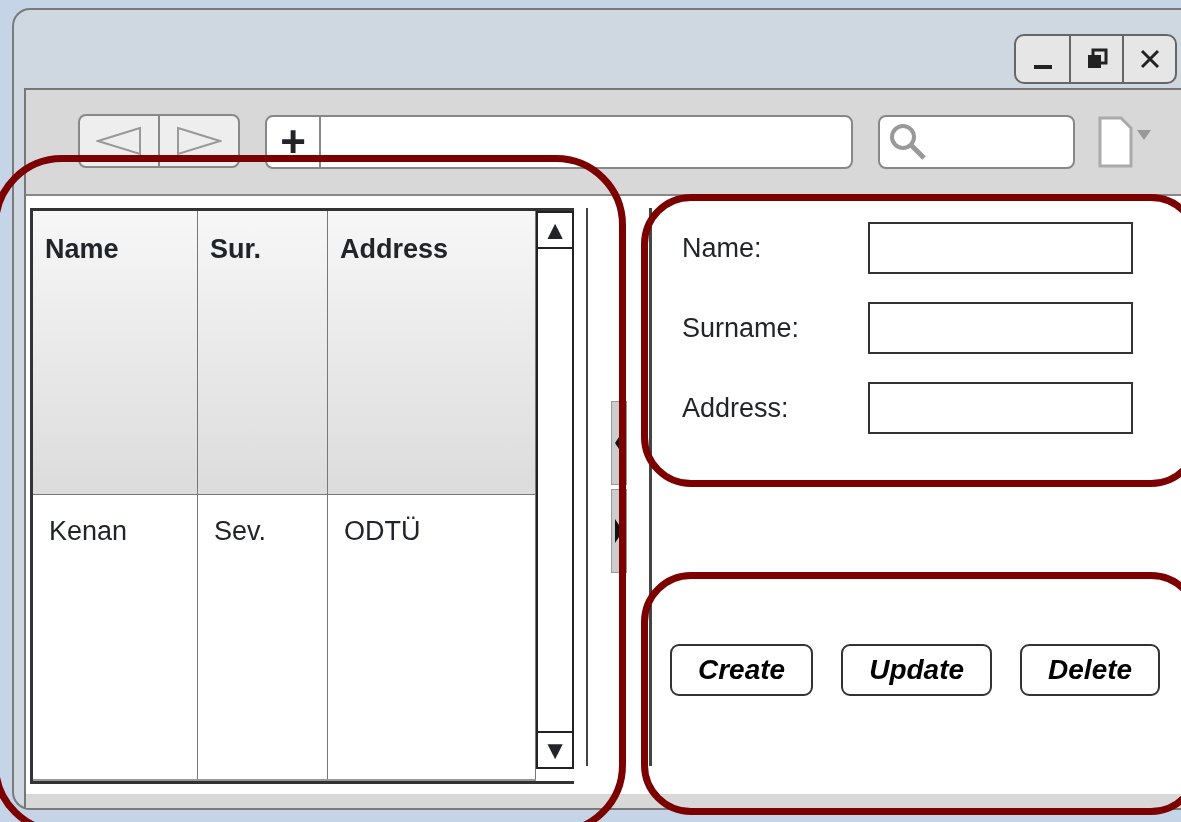 This screenshot has height=822, width=1181. What do you see at coordinates (742, 670) in the screenshot?
I see `action-button: Create` at bounding box center [742, 670].